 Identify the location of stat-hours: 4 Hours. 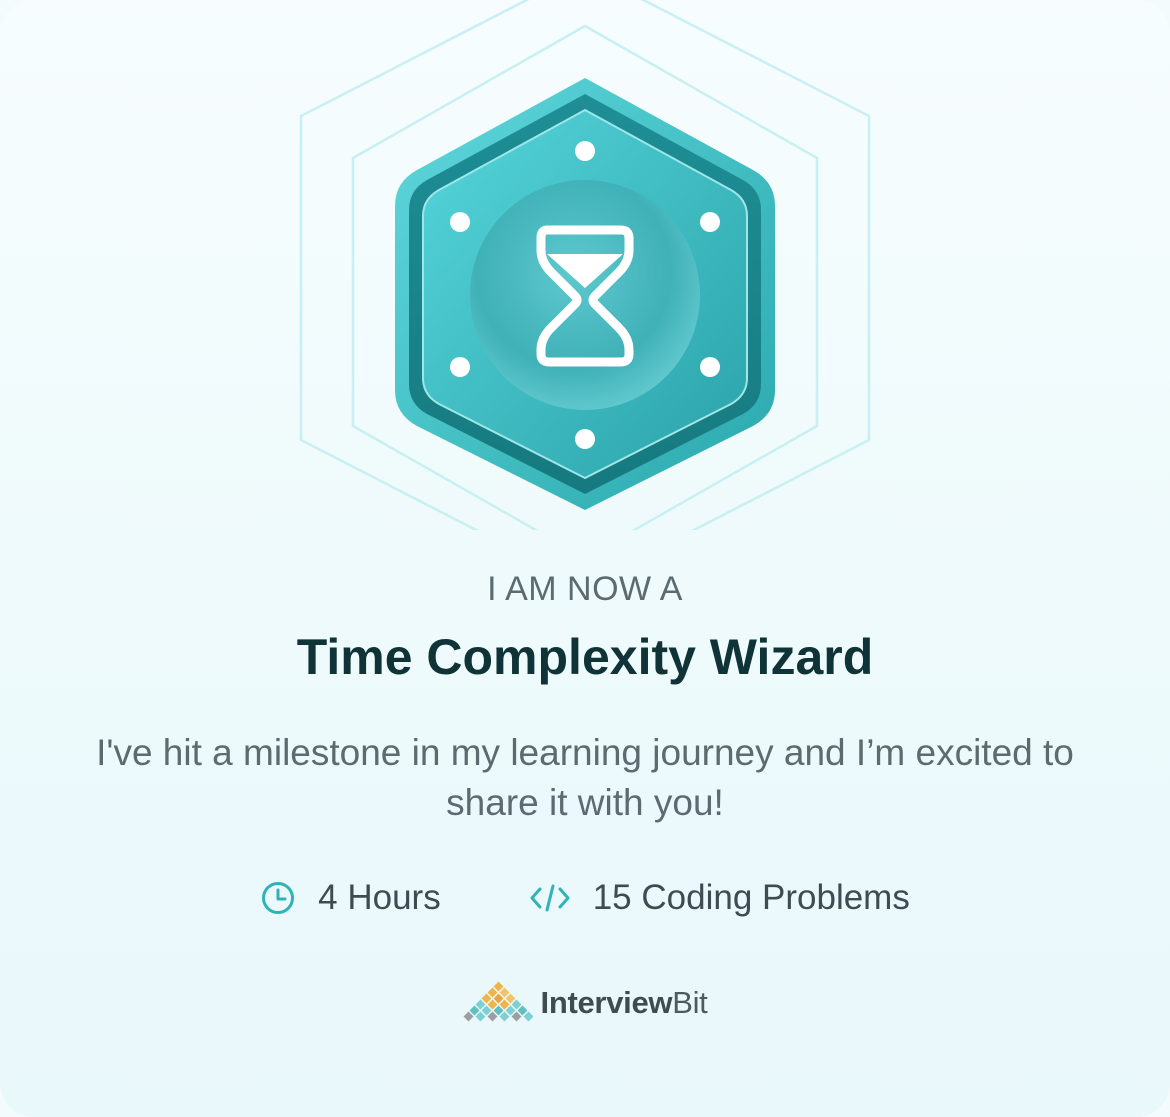
(350, 898).